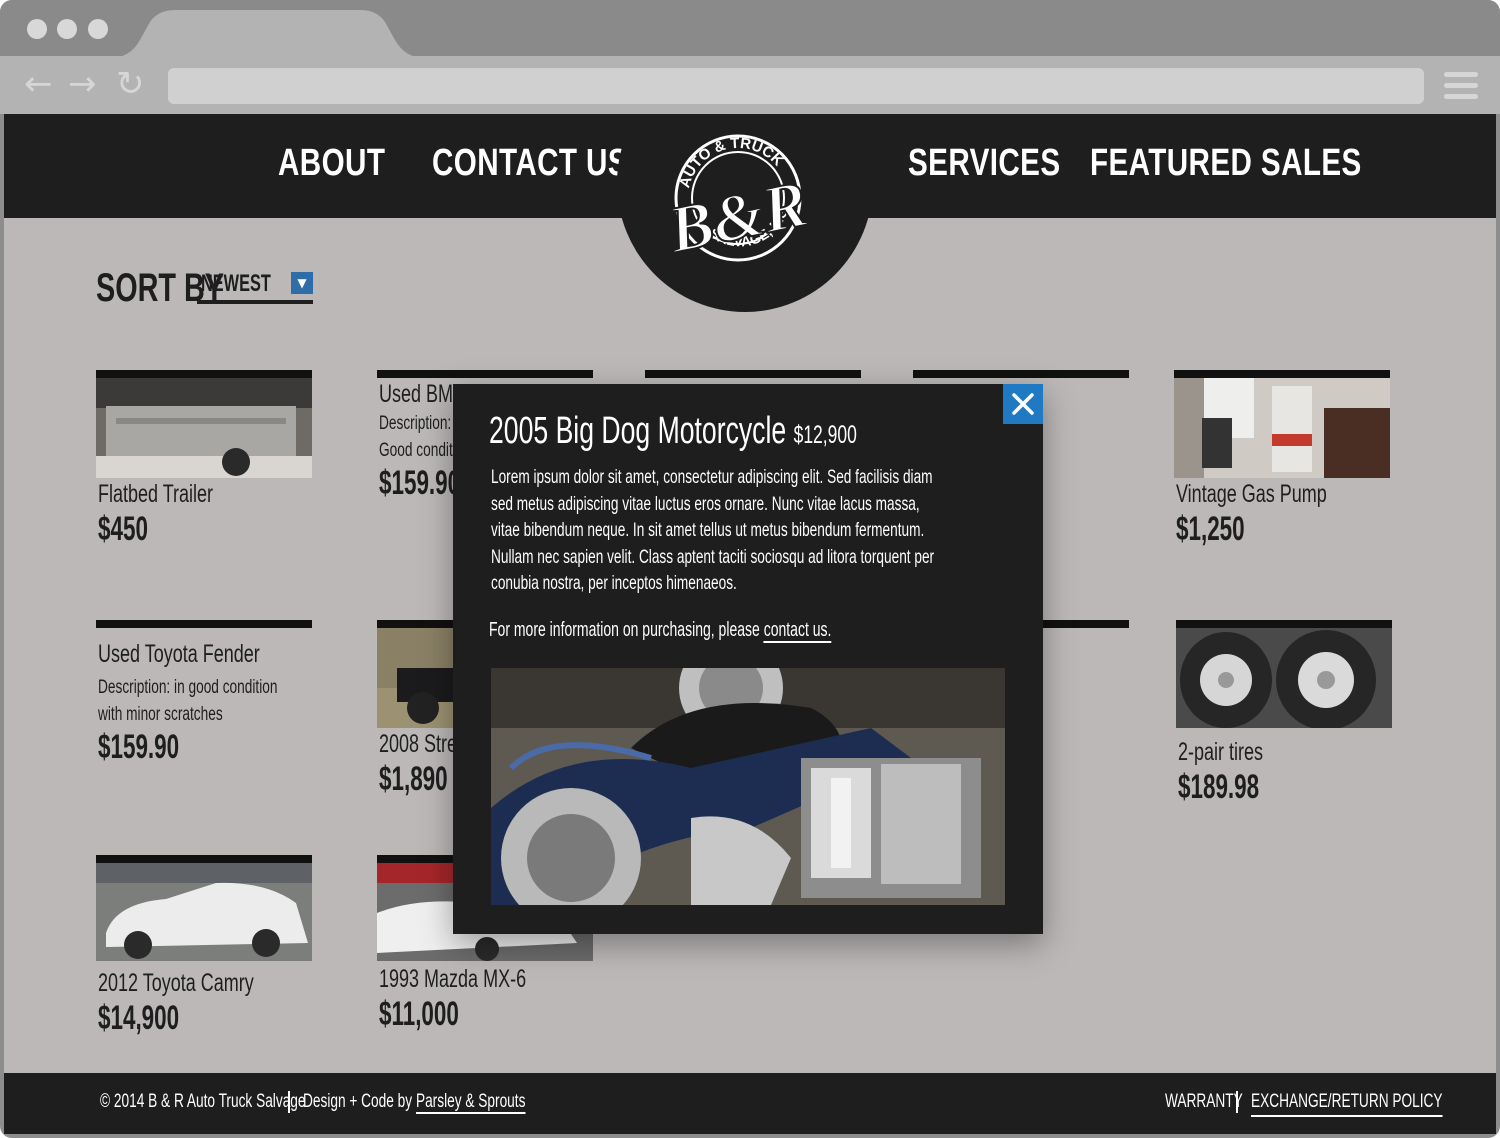  Describe the element at coordinates (1251, 494) in the screenshot. I see `listing-name: Vintage Gas Pump` at that location.